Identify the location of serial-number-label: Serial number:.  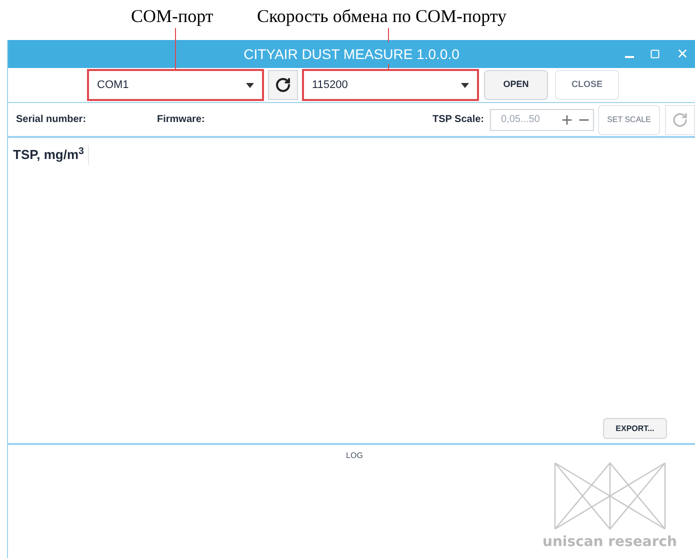
(52, 120).